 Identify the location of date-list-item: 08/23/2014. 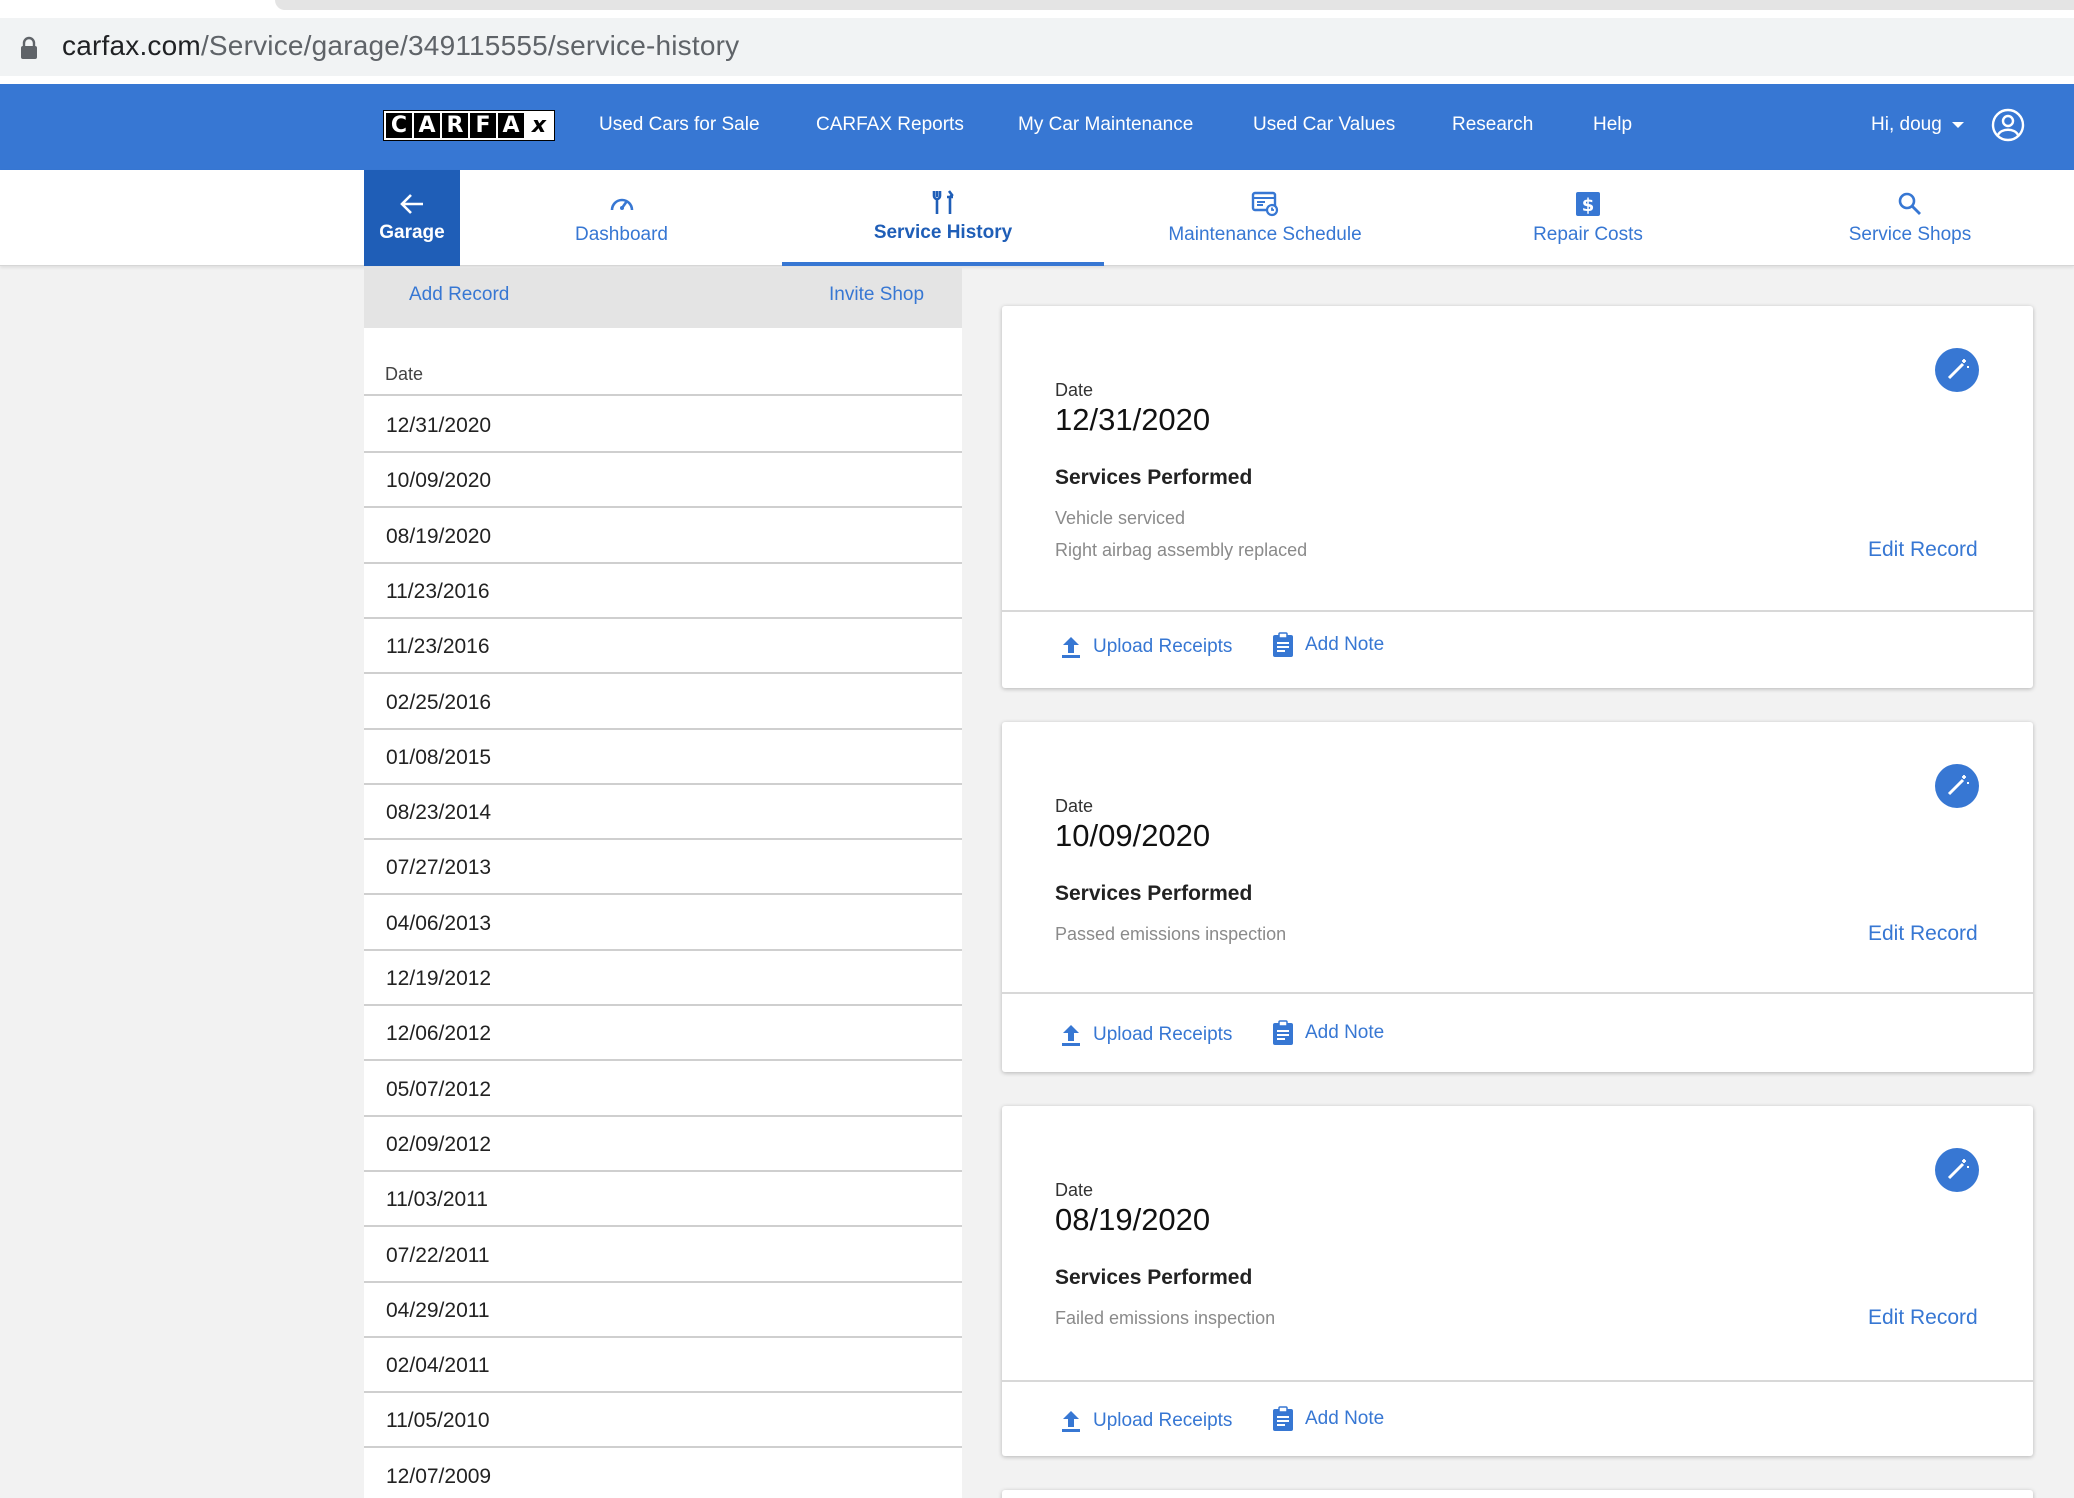
(663, 813).